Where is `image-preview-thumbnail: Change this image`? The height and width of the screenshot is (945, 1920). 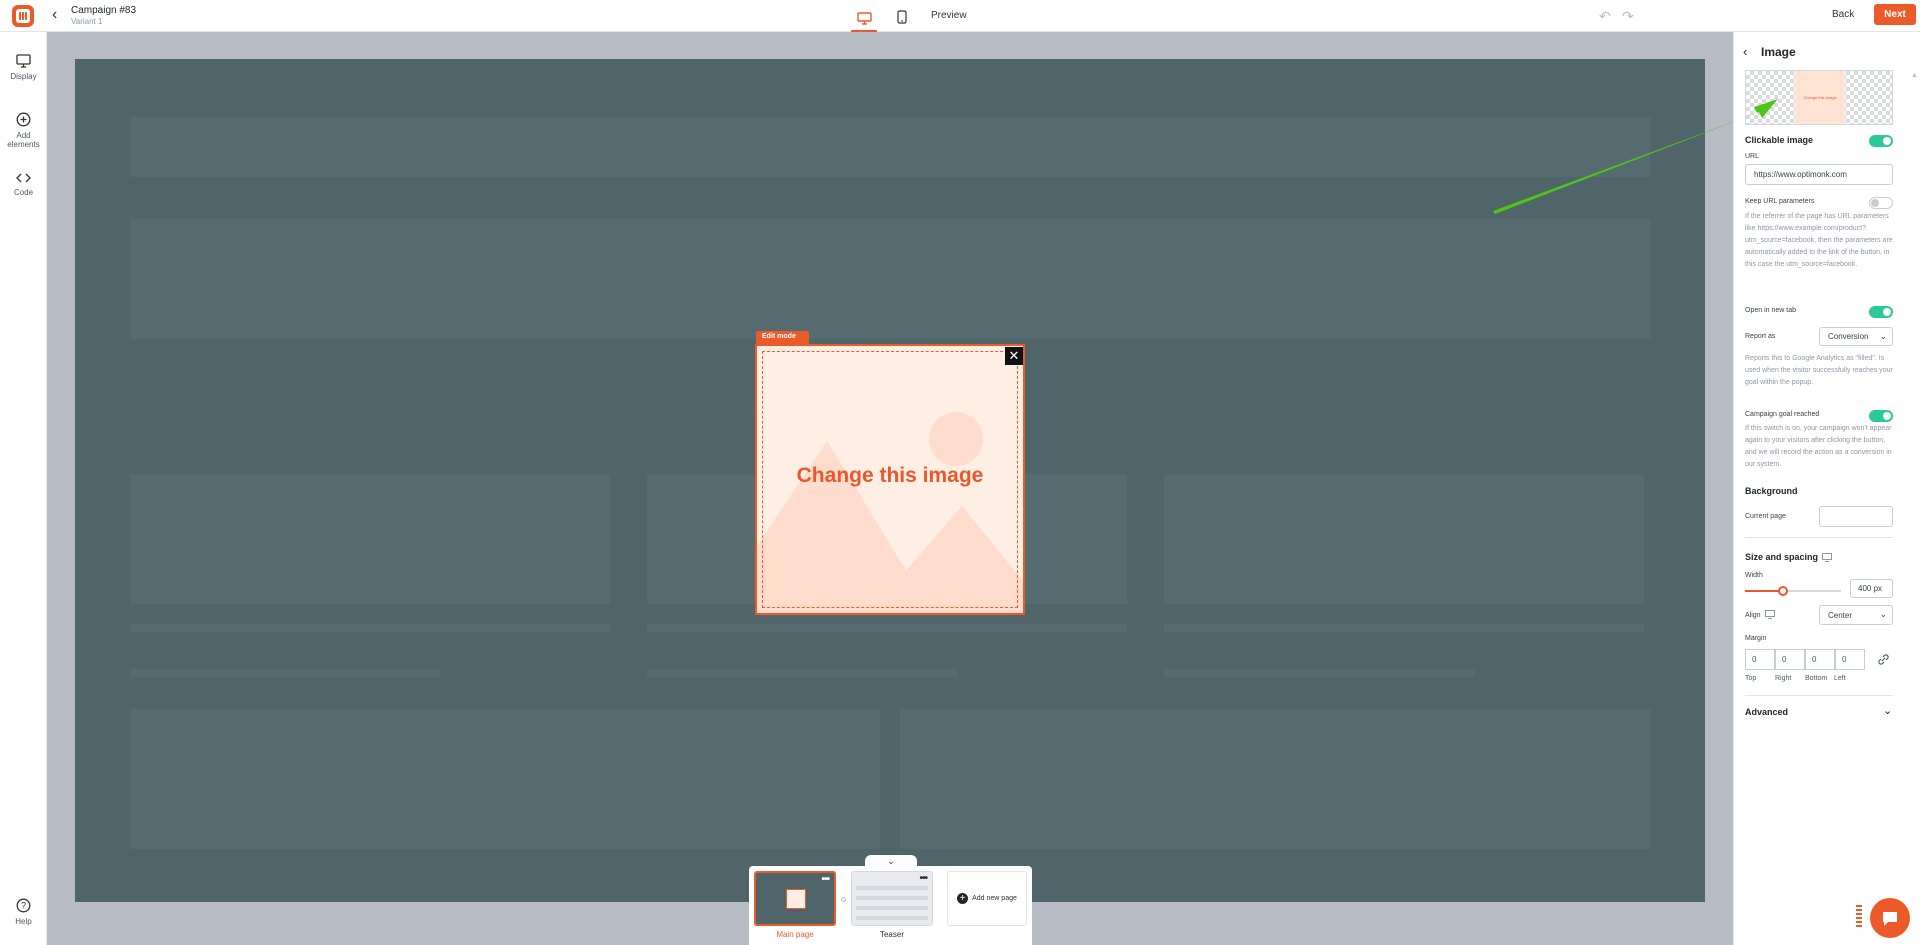
image-preview-thumbnail: Change this image is located at coordinates (1820, 97).